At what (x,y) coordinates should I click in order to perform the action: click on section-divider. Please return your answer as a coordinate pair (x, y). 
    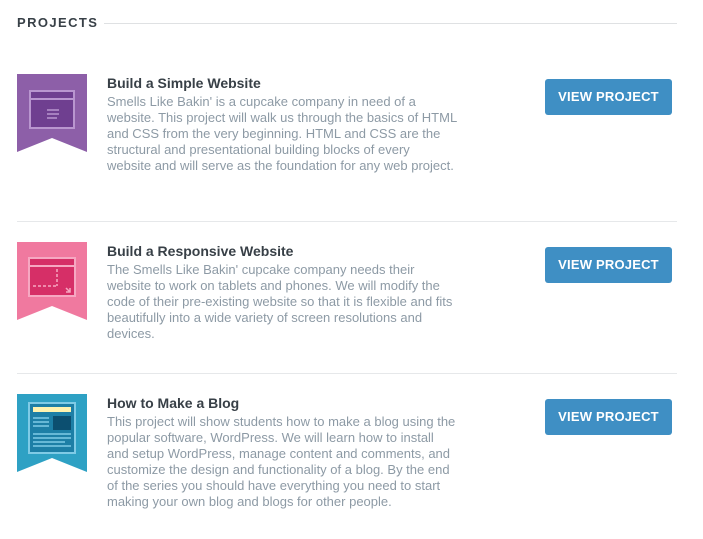
    Looking at the image, I should click on (390, 23).